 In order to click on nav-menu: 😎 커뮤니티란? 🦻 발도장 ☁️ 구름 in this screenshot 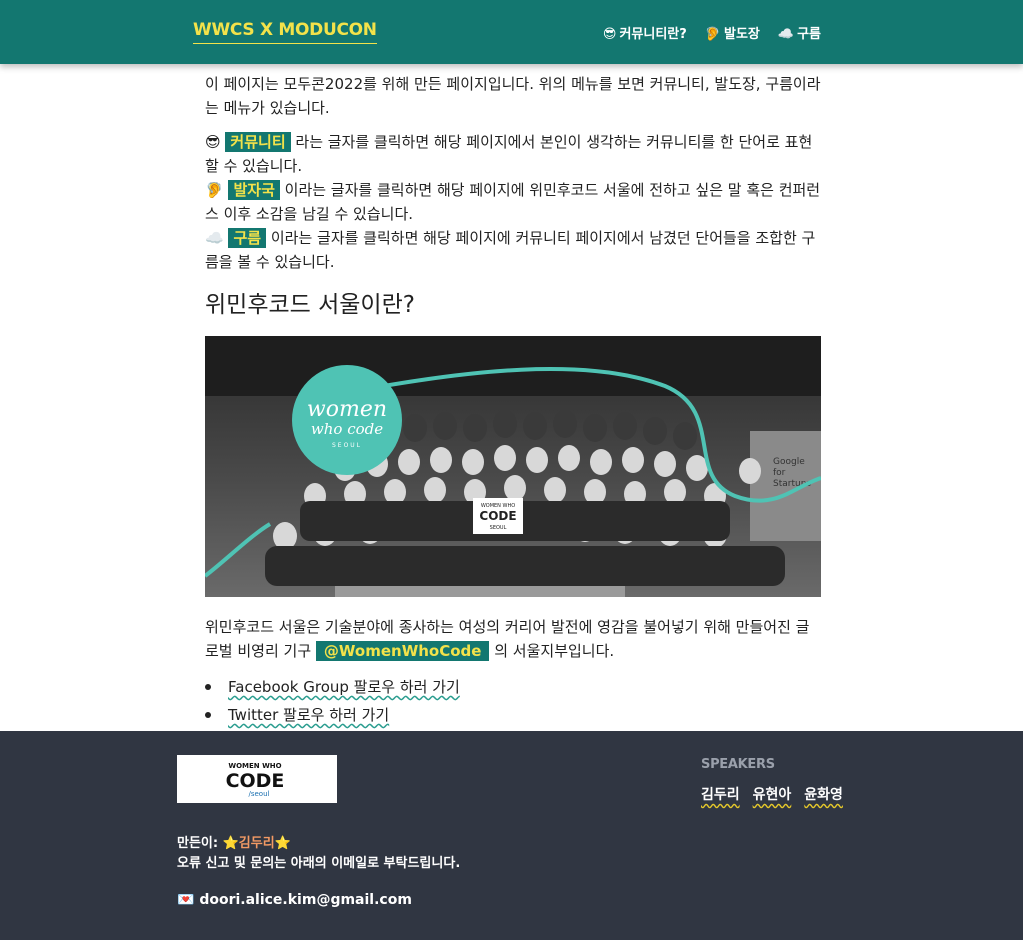, I will do `click(712, 32)`.